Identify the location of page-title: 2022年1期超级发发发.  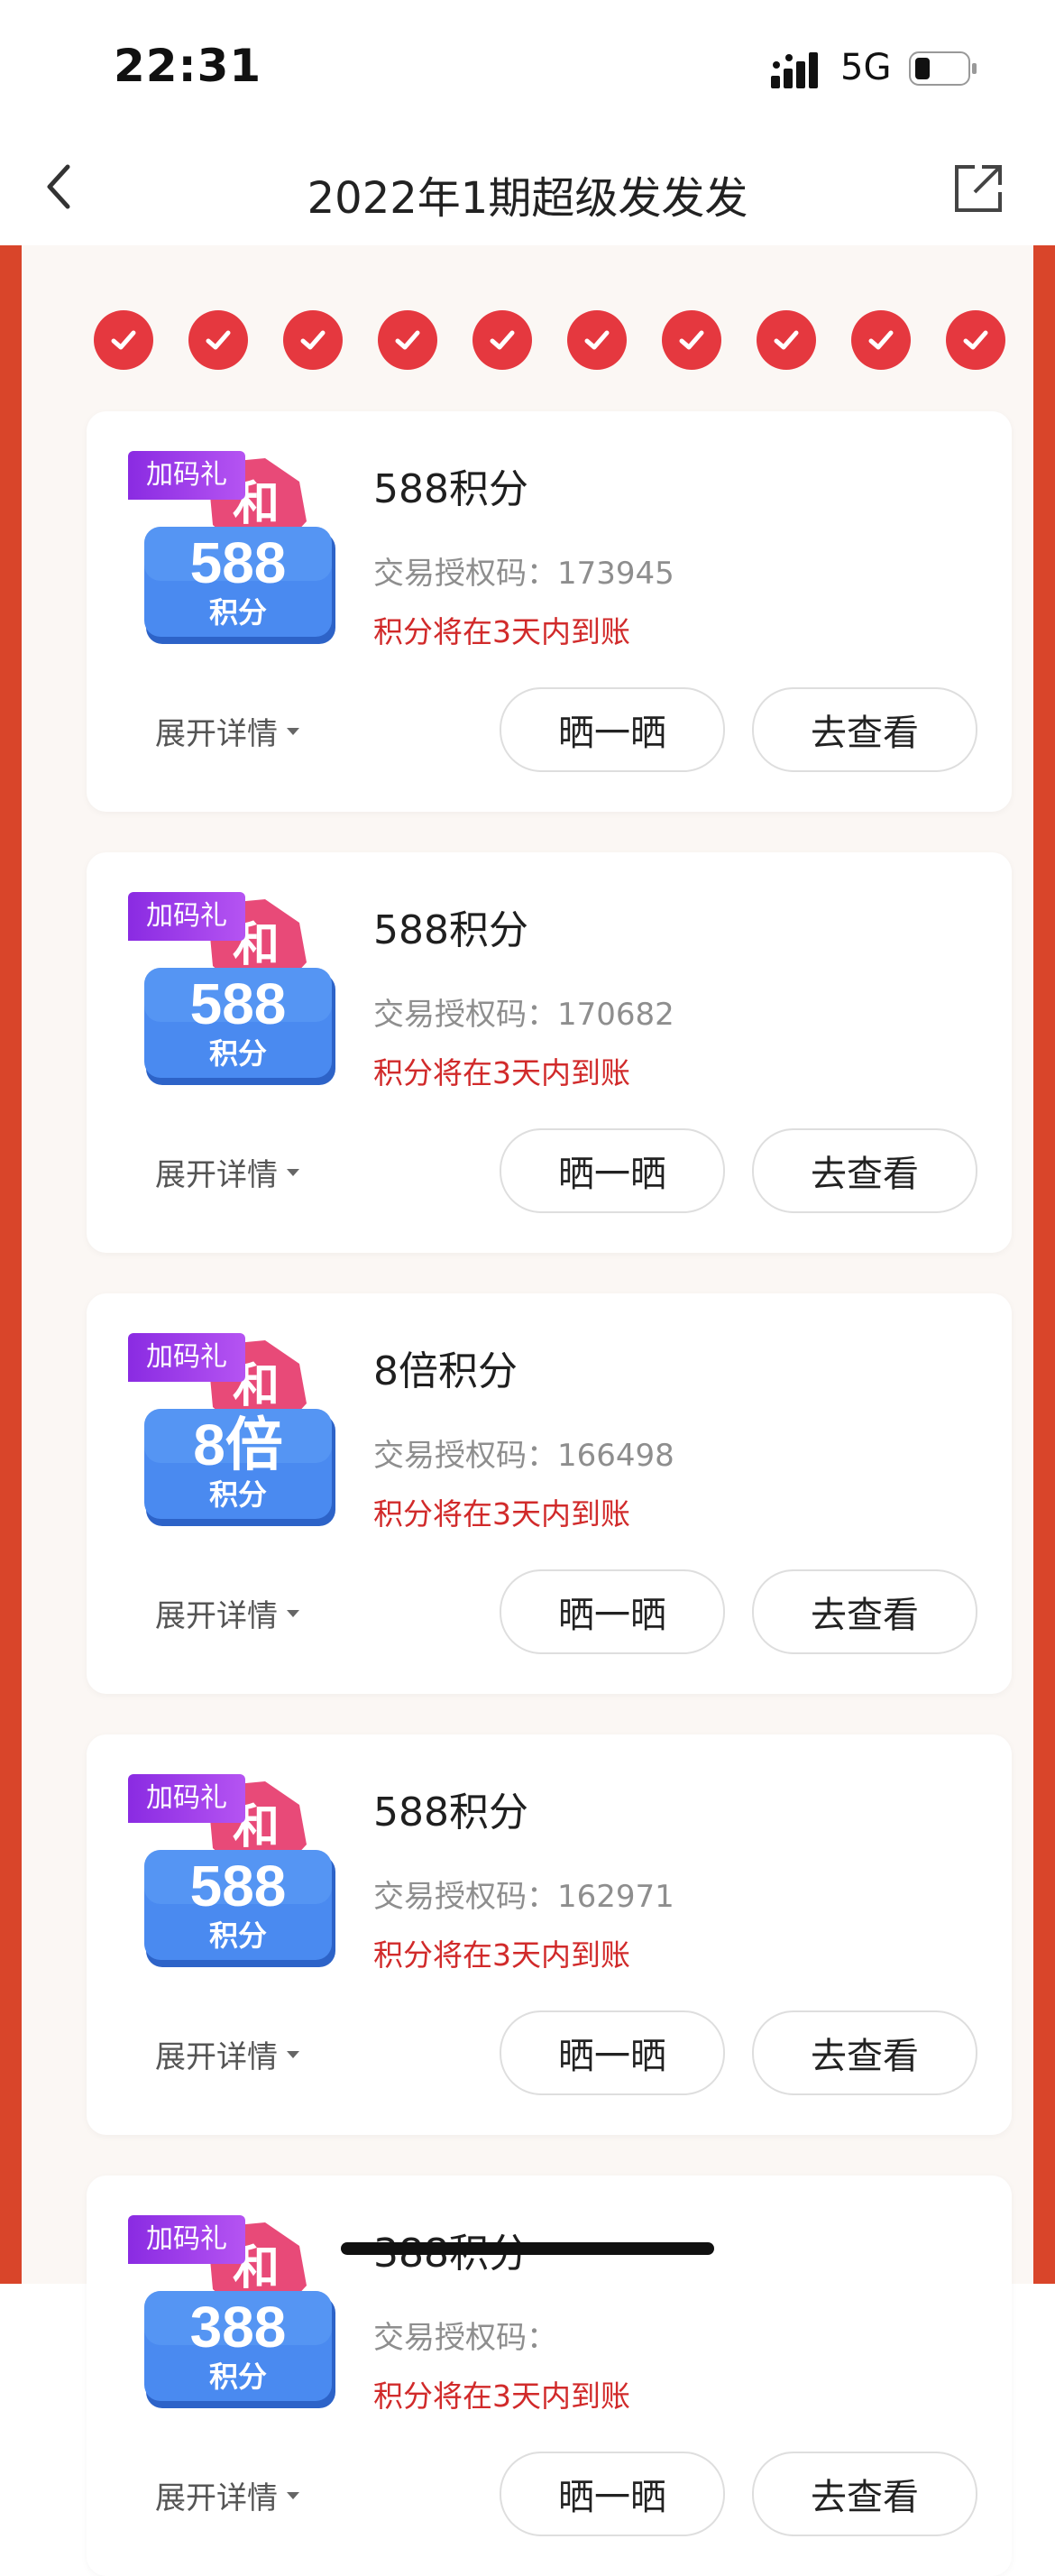
(527, 198).